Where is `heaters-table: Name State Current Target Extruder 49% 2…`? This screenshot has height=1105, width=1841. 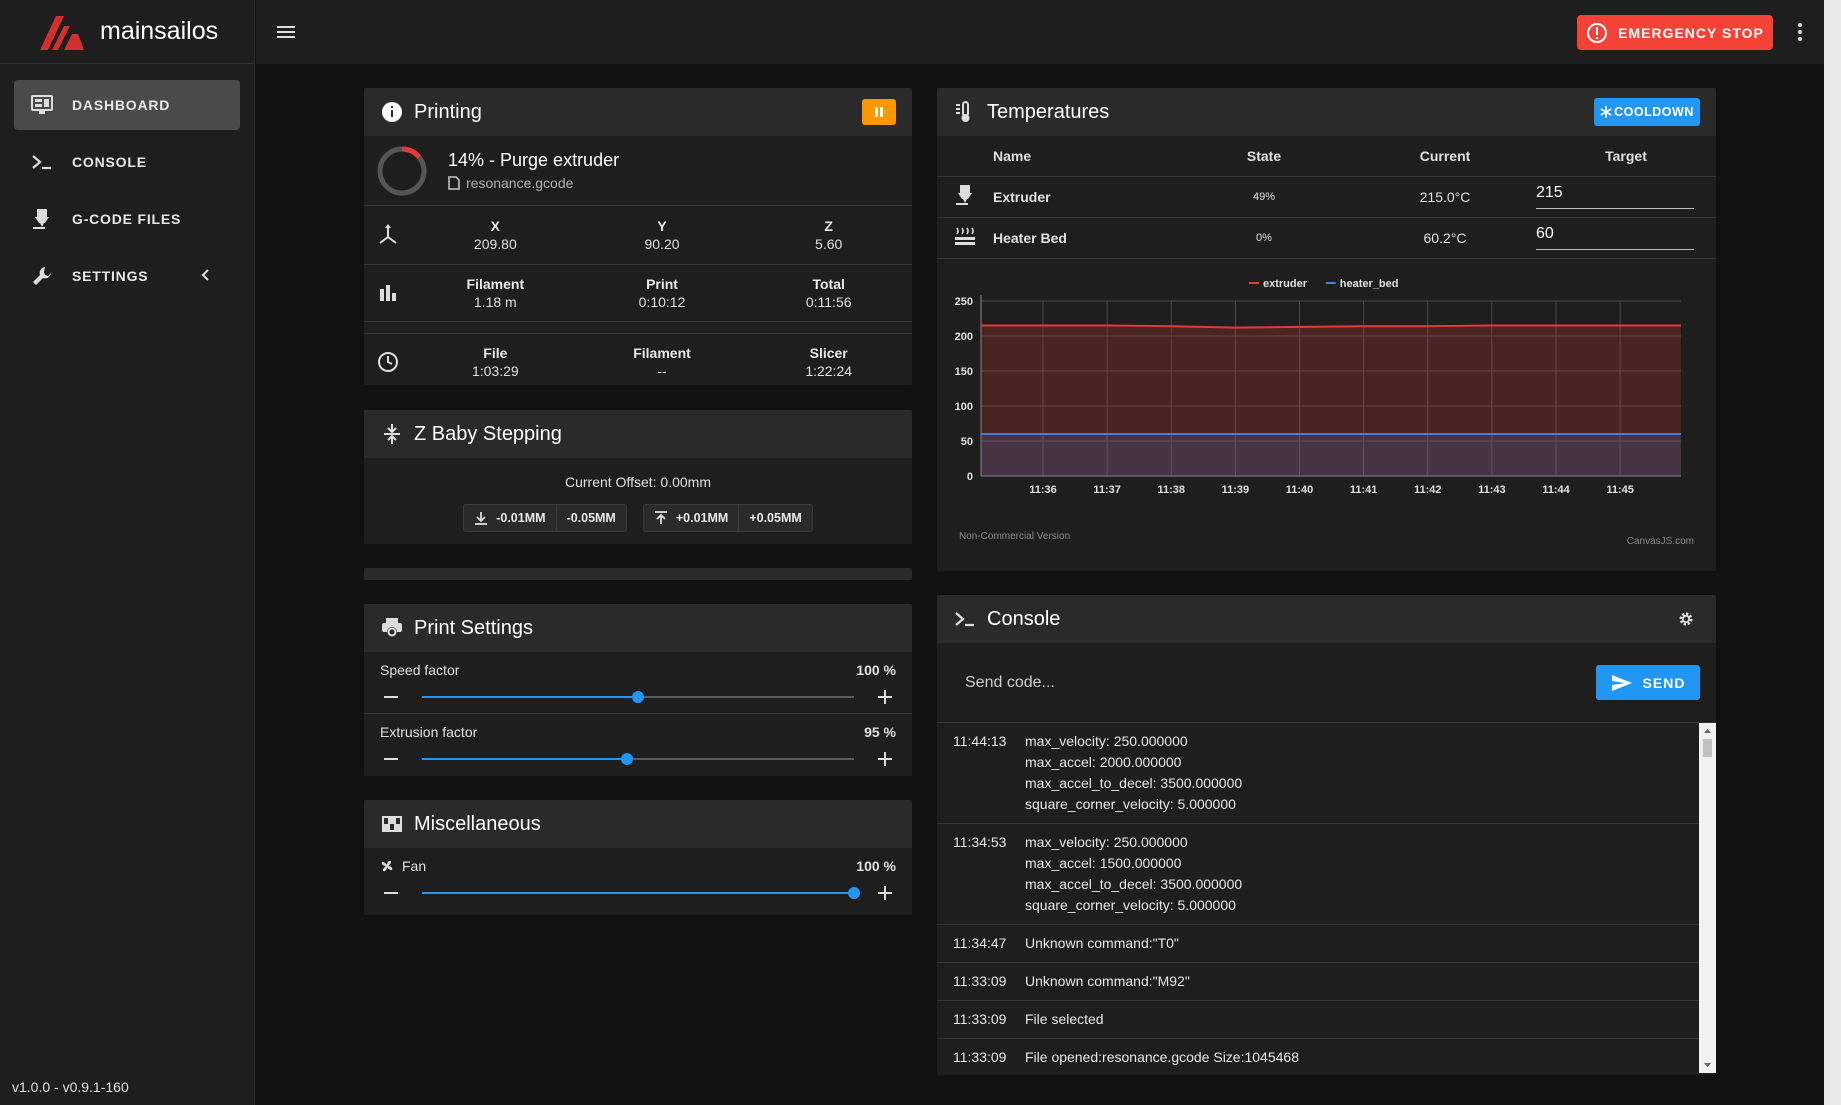 heaters-table: Name State Current Target Extruder 49% 2… is located at coordinates (1326, 197).